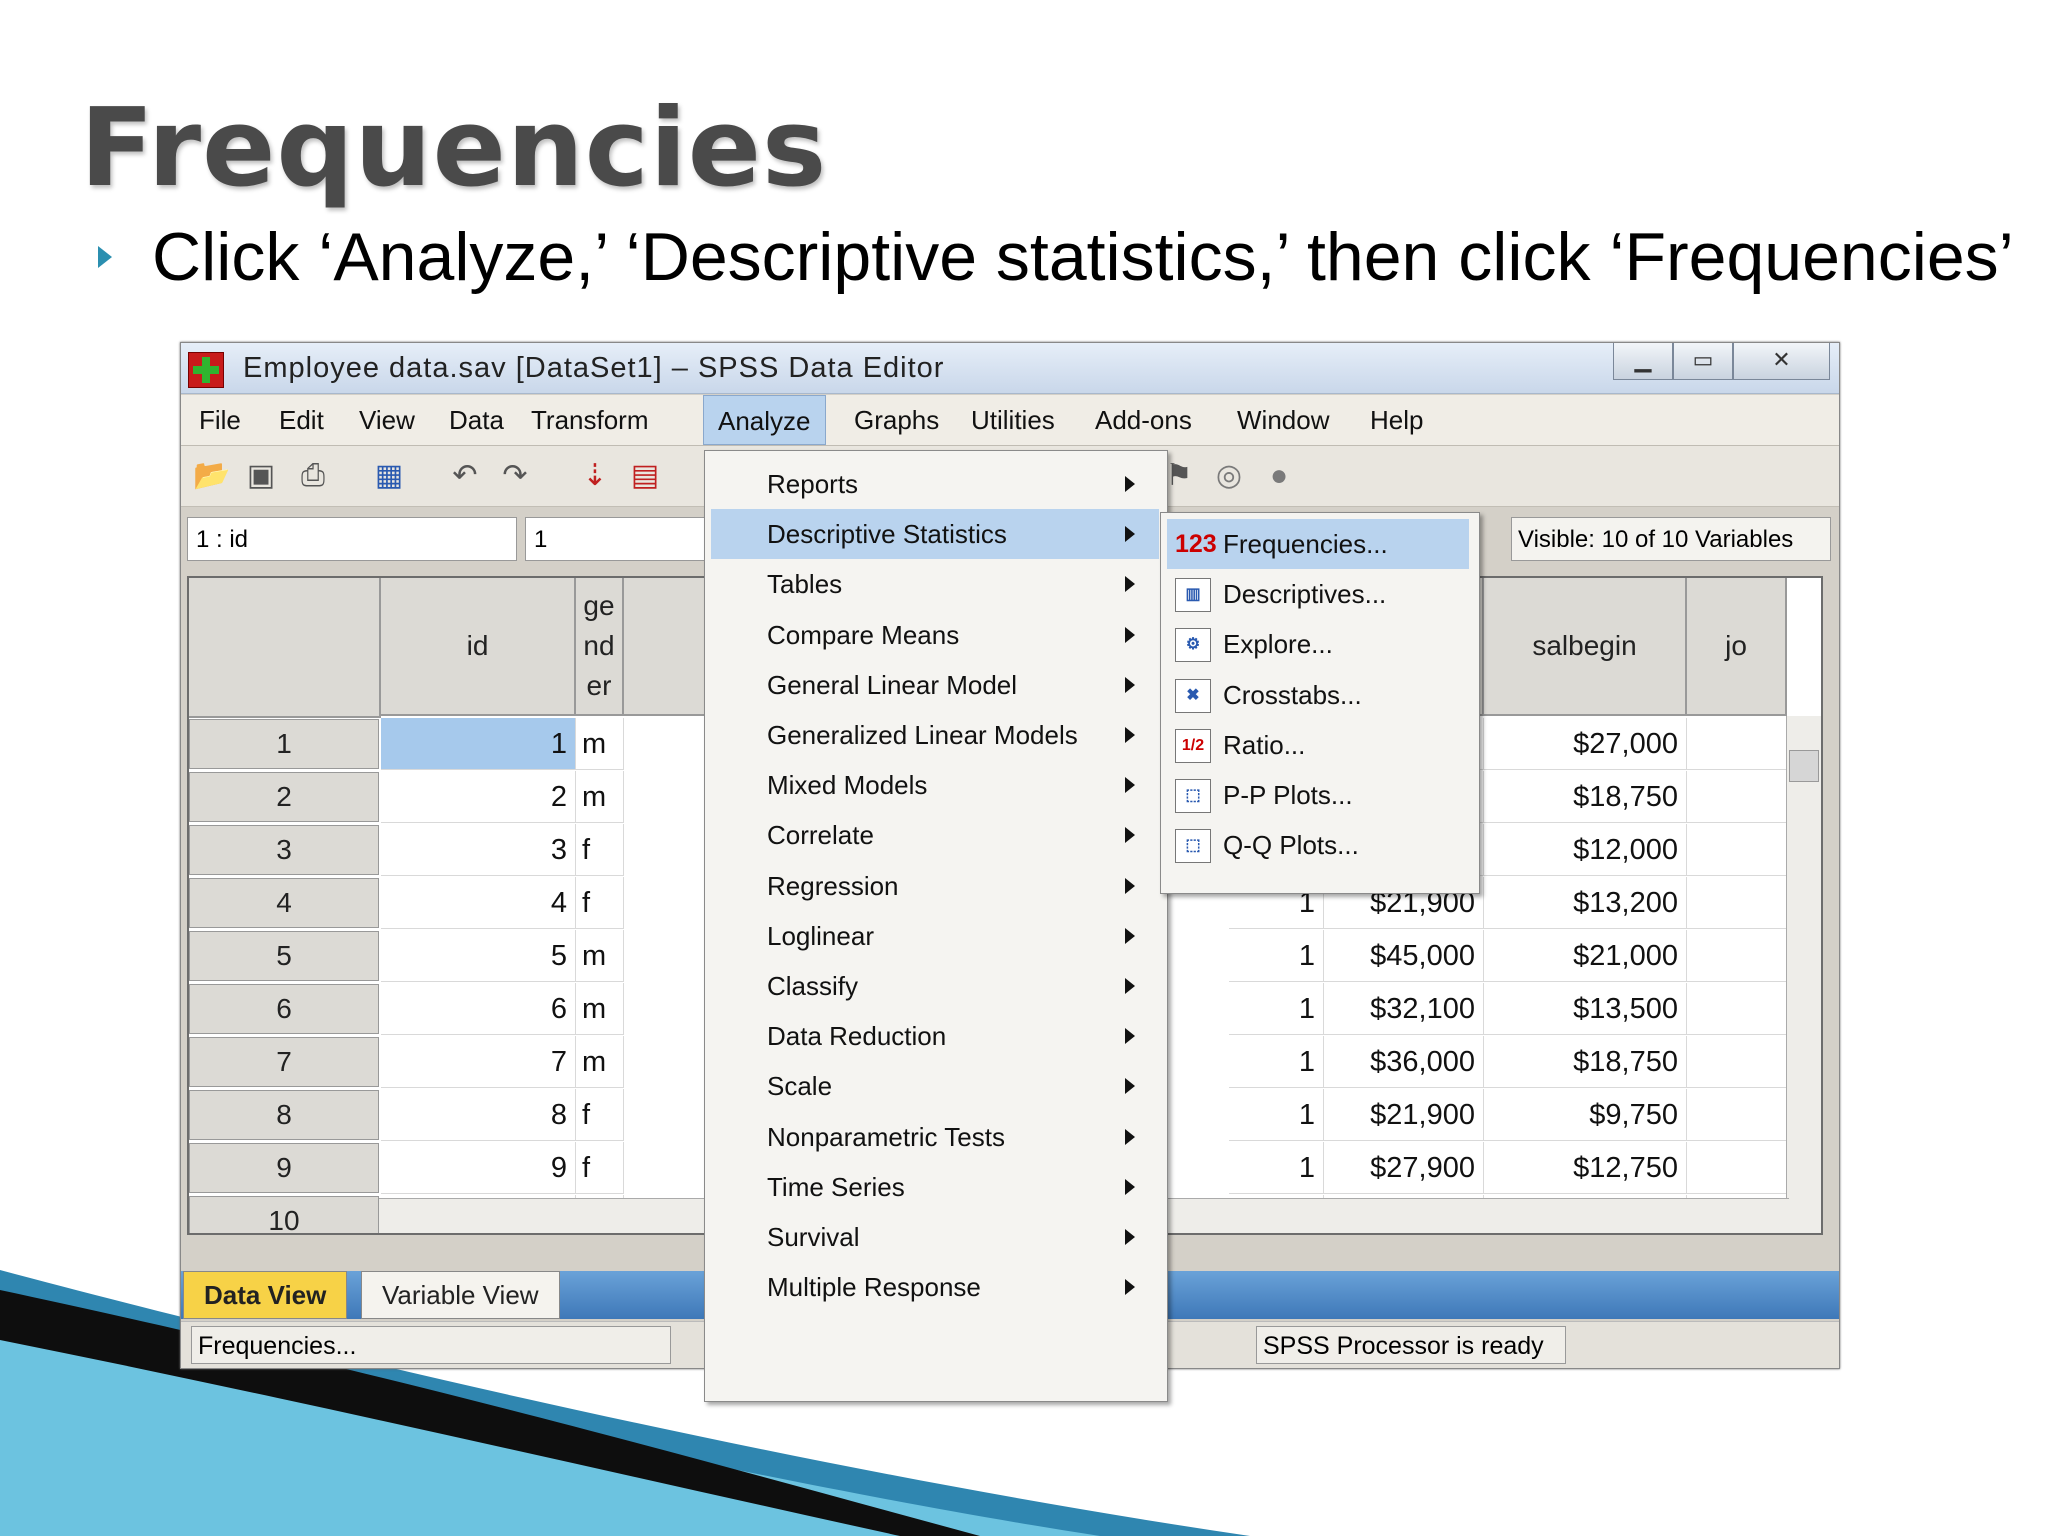 This screenshot has height=1536, width=2048. What do you see at coordinates (284, 1168) in the screenshot?
I see `row-header: 9` at bounding box center [284, 1168].